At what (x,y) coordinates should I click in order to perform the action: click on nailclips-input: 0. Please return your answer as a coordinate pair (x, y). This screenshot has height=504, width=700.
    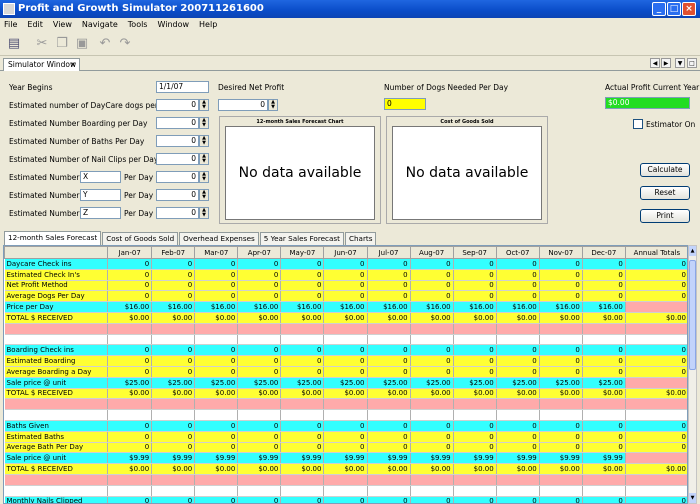
    Looking at the image, I should click on (177, 159).